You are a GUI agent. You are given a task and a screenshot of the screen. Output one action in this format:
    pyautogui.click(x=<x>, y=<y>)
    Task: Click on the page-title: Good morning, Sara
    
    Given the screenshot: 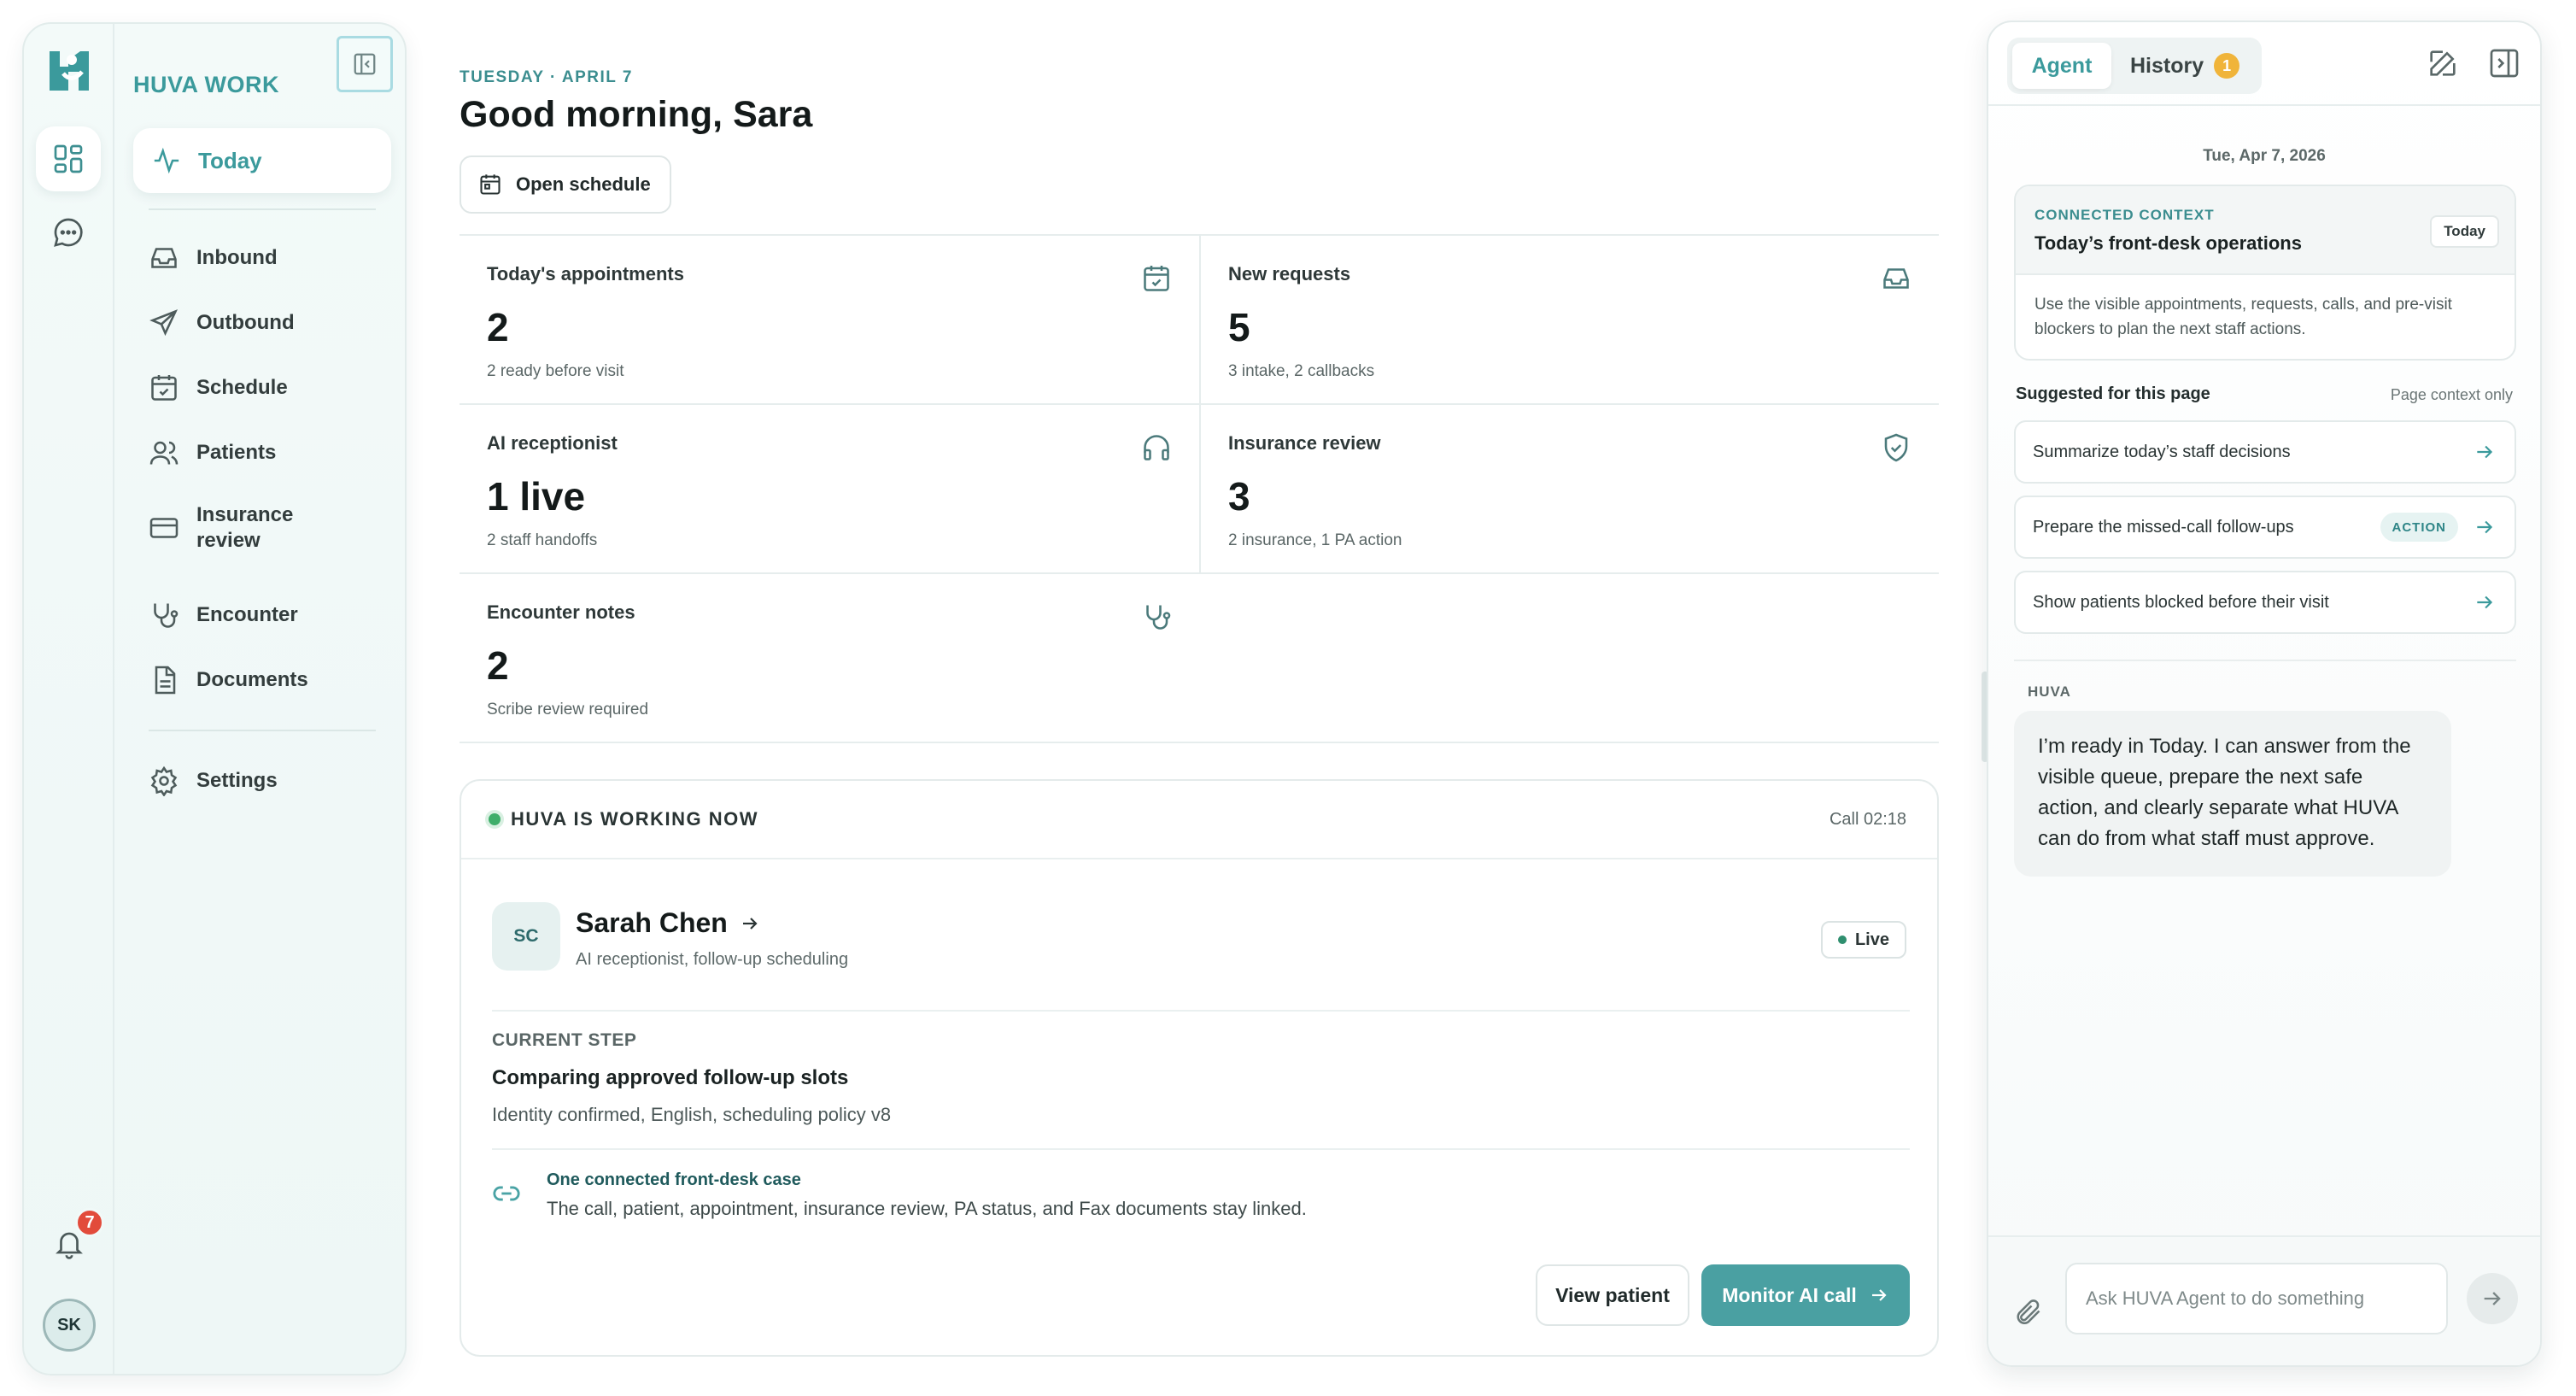 What is the action you would take?
    pyautogui.click(x=636, y=114)
    